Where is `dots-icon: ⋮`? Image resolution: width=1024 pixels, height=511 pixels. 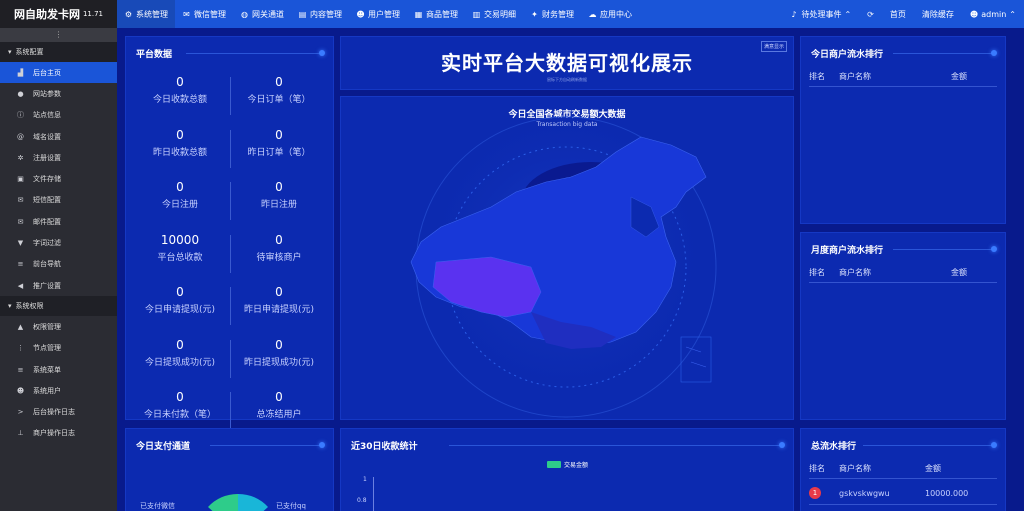 dots-icon: ⋮ is located at coordinates (20, 348).